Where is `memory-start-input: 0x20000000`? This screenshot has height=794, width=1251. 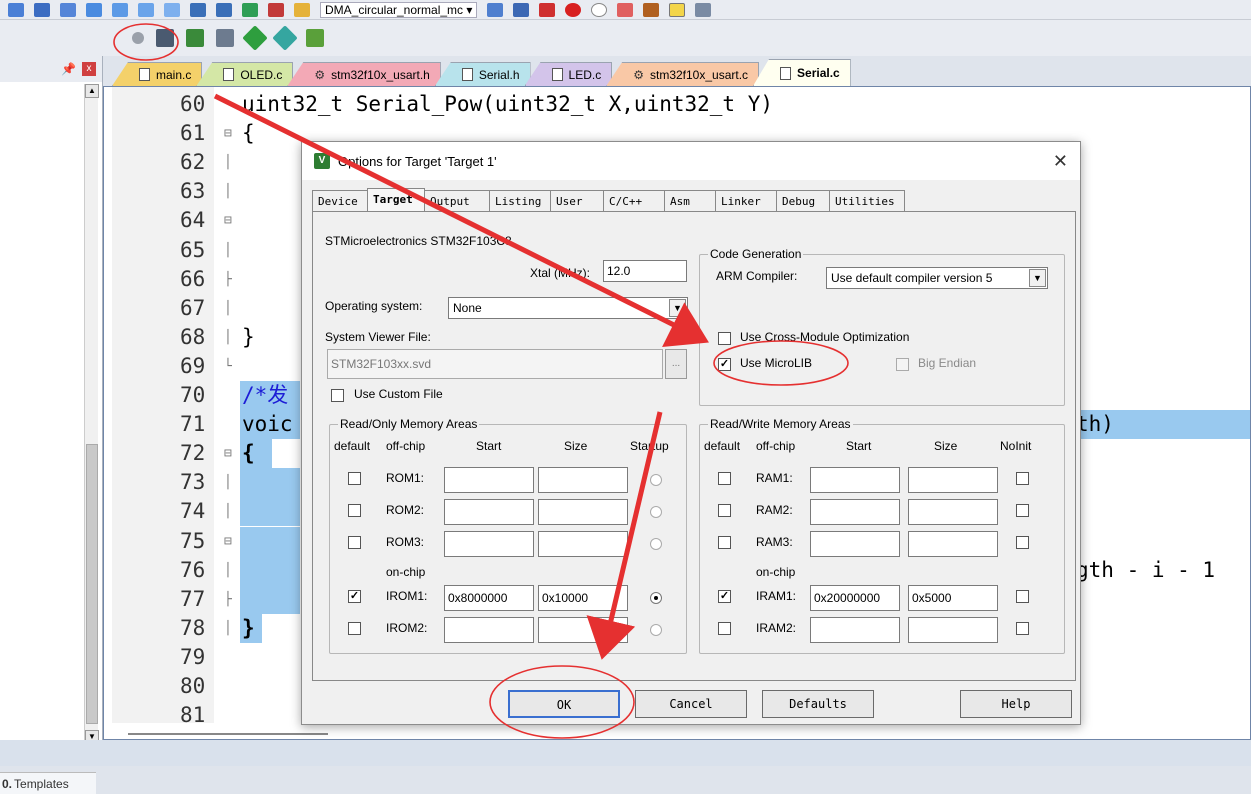 memory-start-input: 0x20000000 is located at coordinates (855, 598).